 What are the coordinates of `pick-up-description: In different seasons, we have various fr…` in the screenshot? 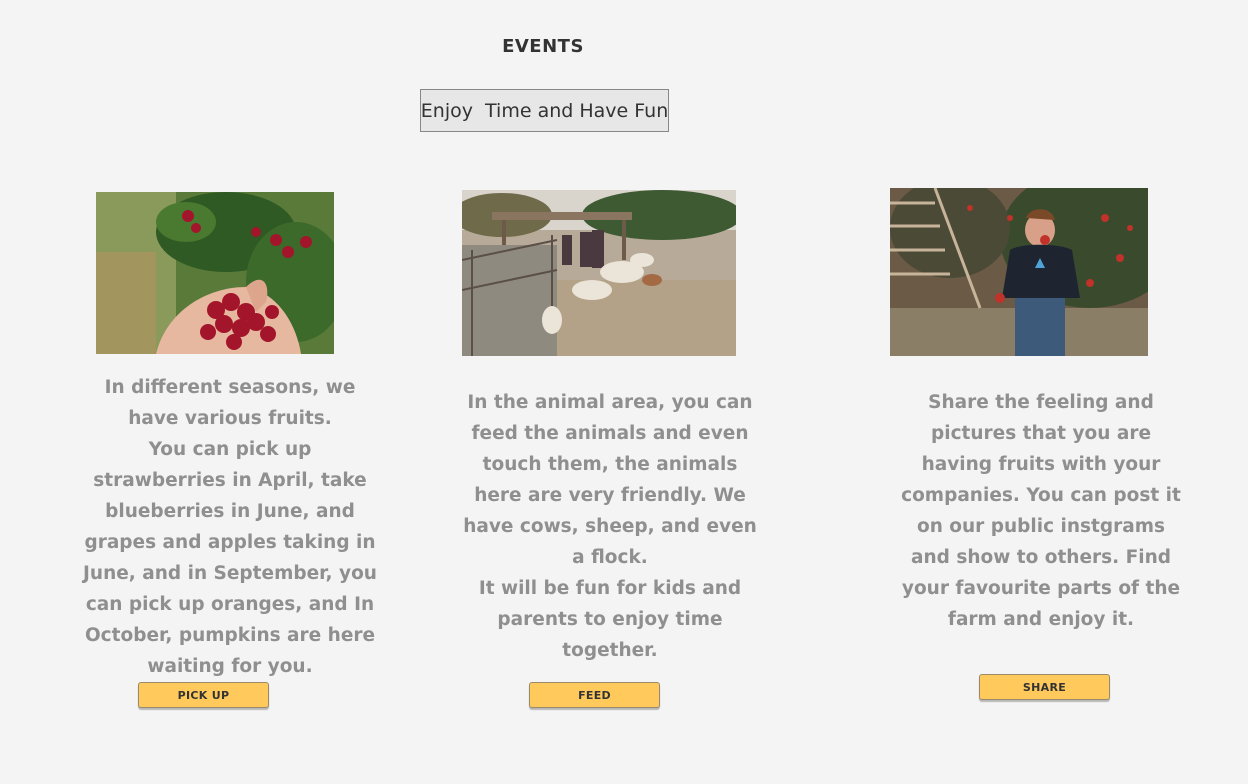 It's located at (230, 527).